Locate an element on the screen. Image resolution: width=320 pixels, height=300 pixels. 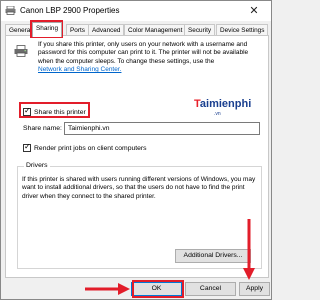
share-printer-option: ✓ Share this printer is located at coordinates (54, 111).